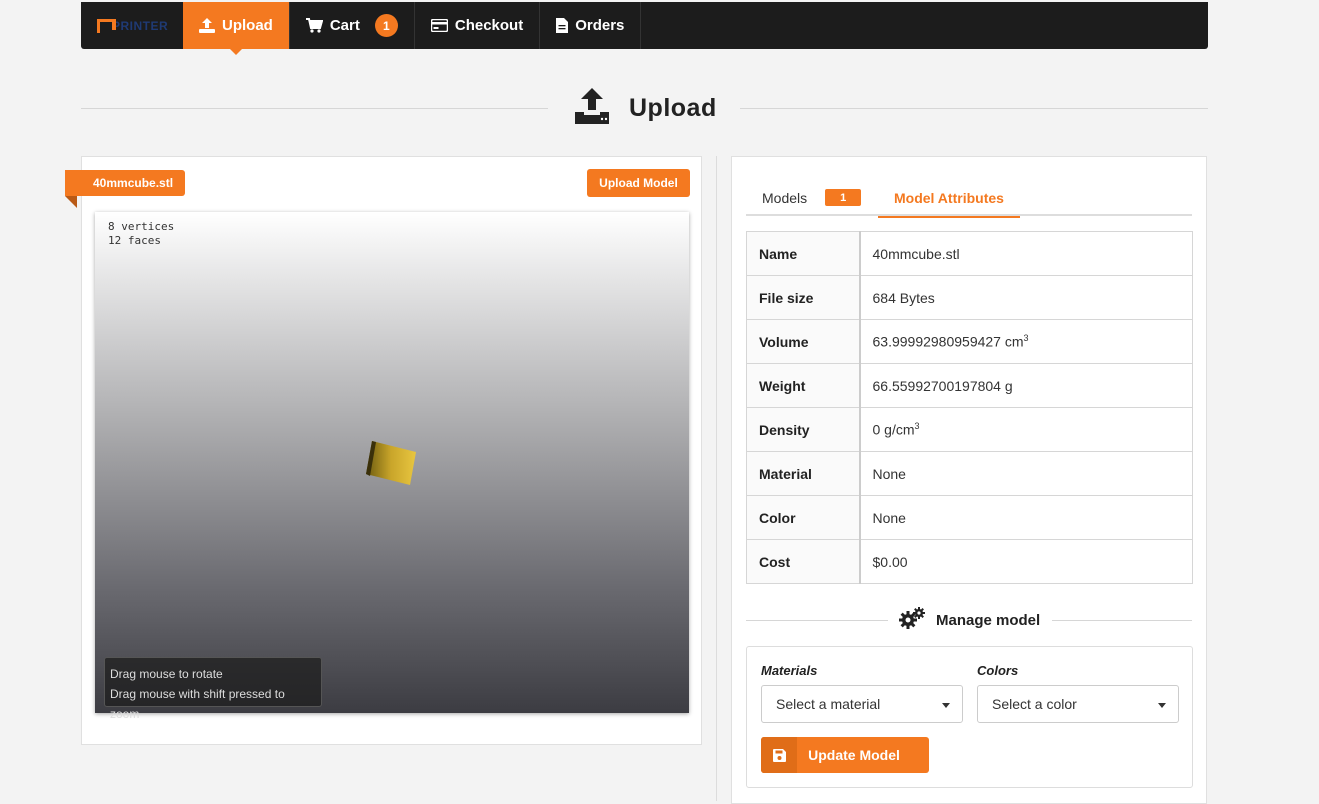 The image size is (1319, 804). Describe the element at coordinates (141, 226) in the screenshot. I see `vertex-count: 8 vertices` at that location.